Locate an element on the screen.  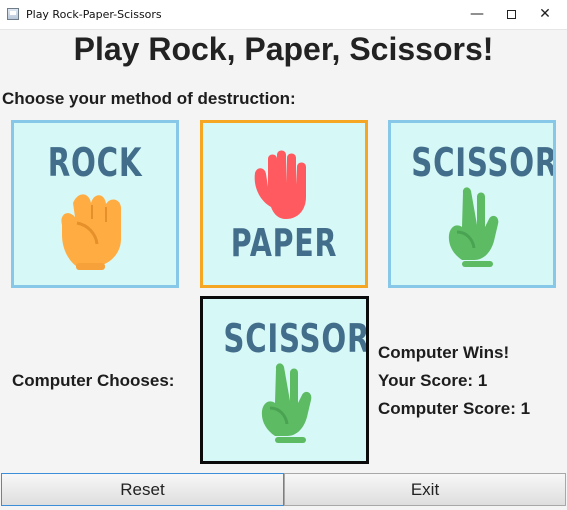
computer-choice-text: SCISSORS is located at coordinates (296, 339).